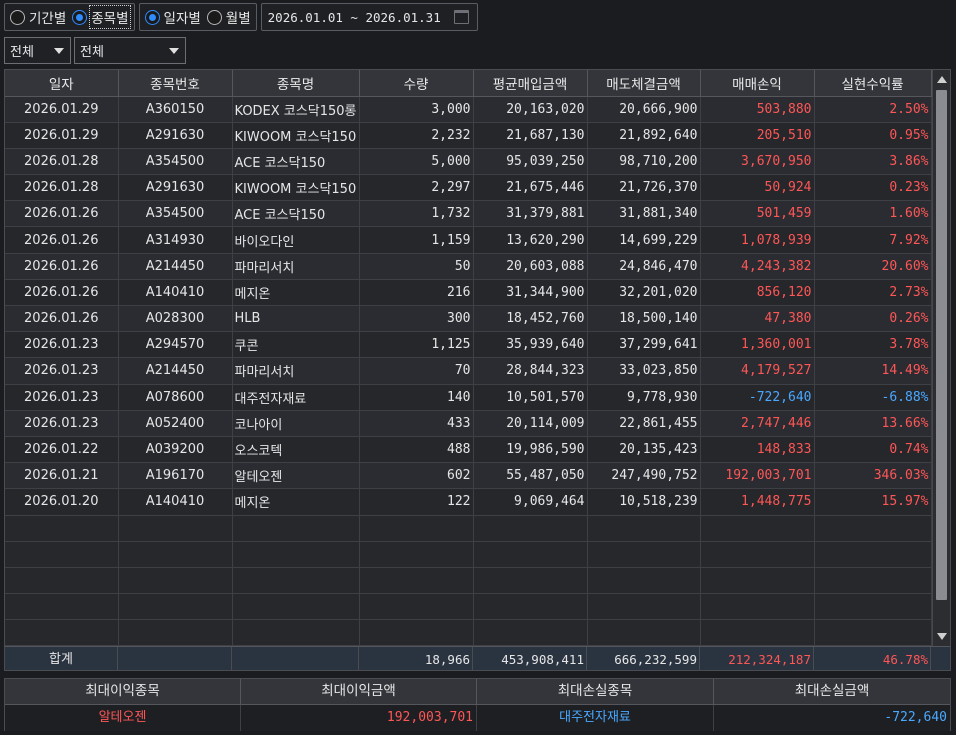 The height and width of the screenshot is (735, 956). What do you see at coordinates (175, 83) in the screenshot?
I see `col-header-code: 종목번호` at bounding box center [175, 83].